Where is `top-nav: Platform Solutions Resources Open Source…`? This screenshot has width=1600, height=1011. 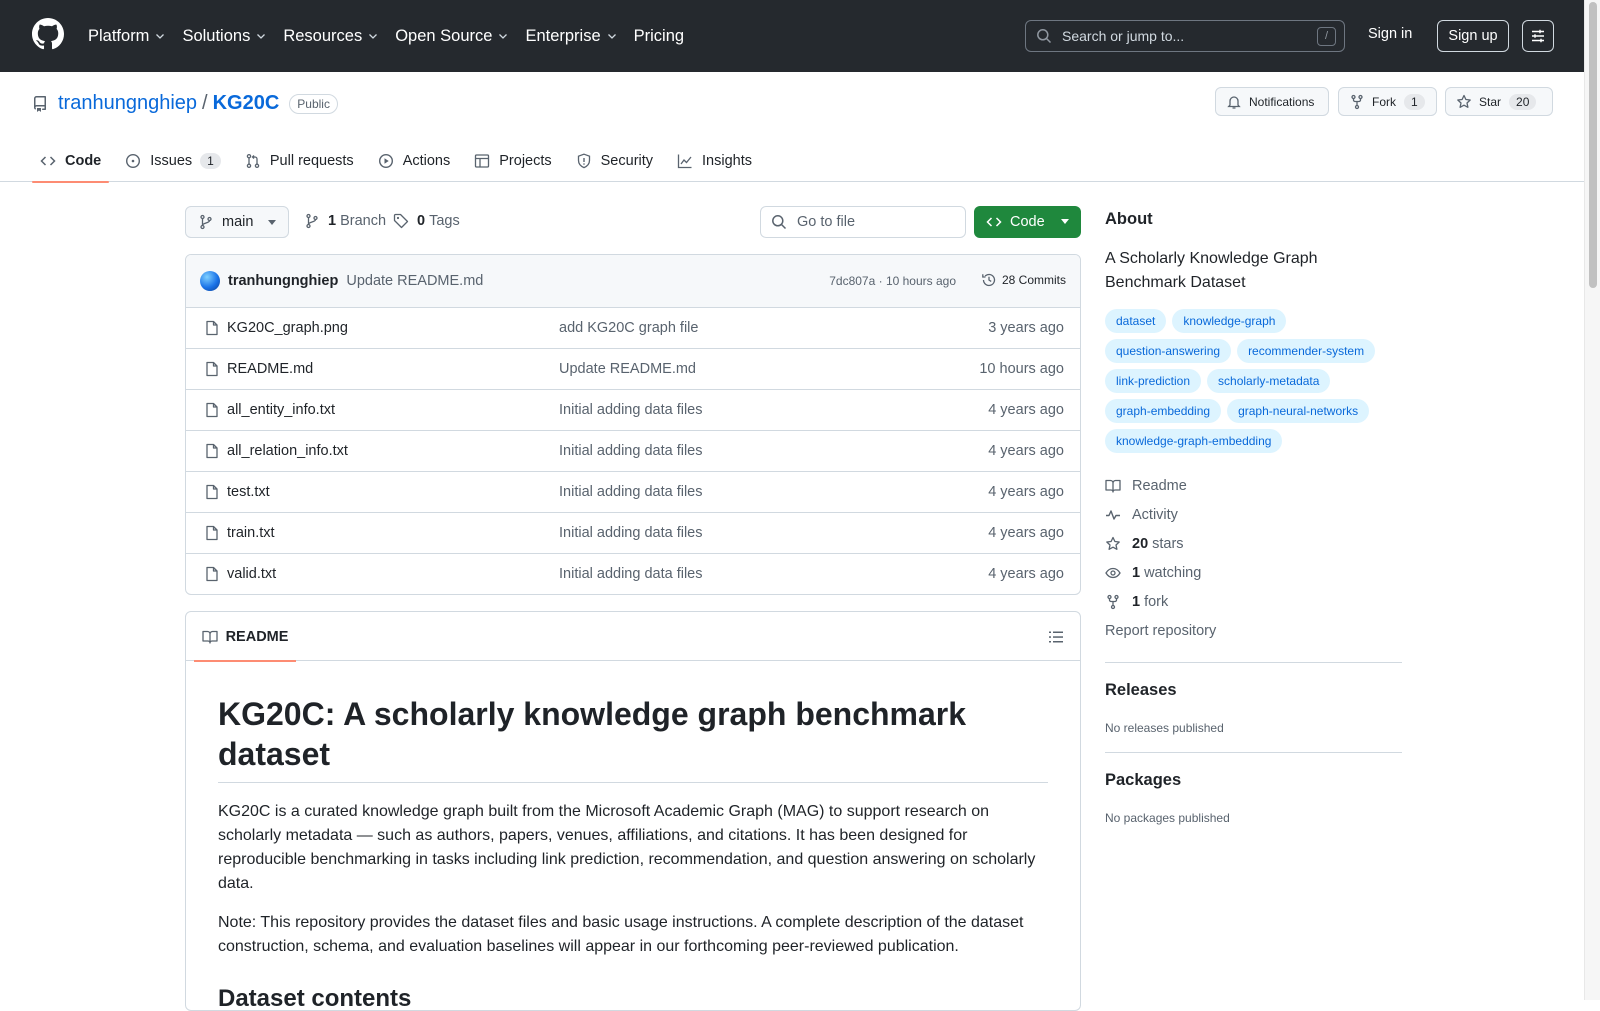 top-nav: Platform Solutions Resources Open Source… is located at coordinates (394, 36).